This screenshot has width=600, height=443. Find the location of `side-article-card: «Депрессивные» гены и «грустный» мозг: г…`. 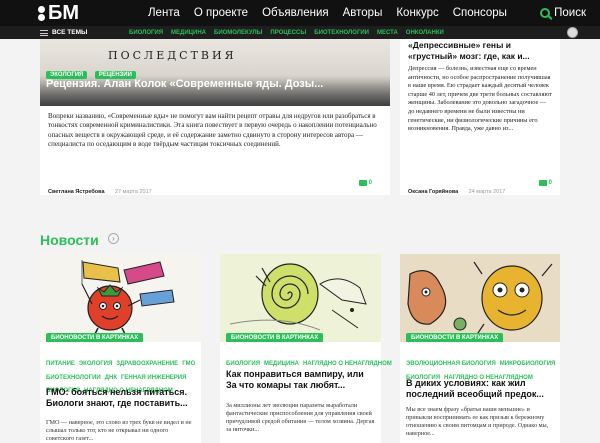

side-article-card: «Депрессивные» гены и «грустный» мозг: г… is located at coordinates (480, 117).